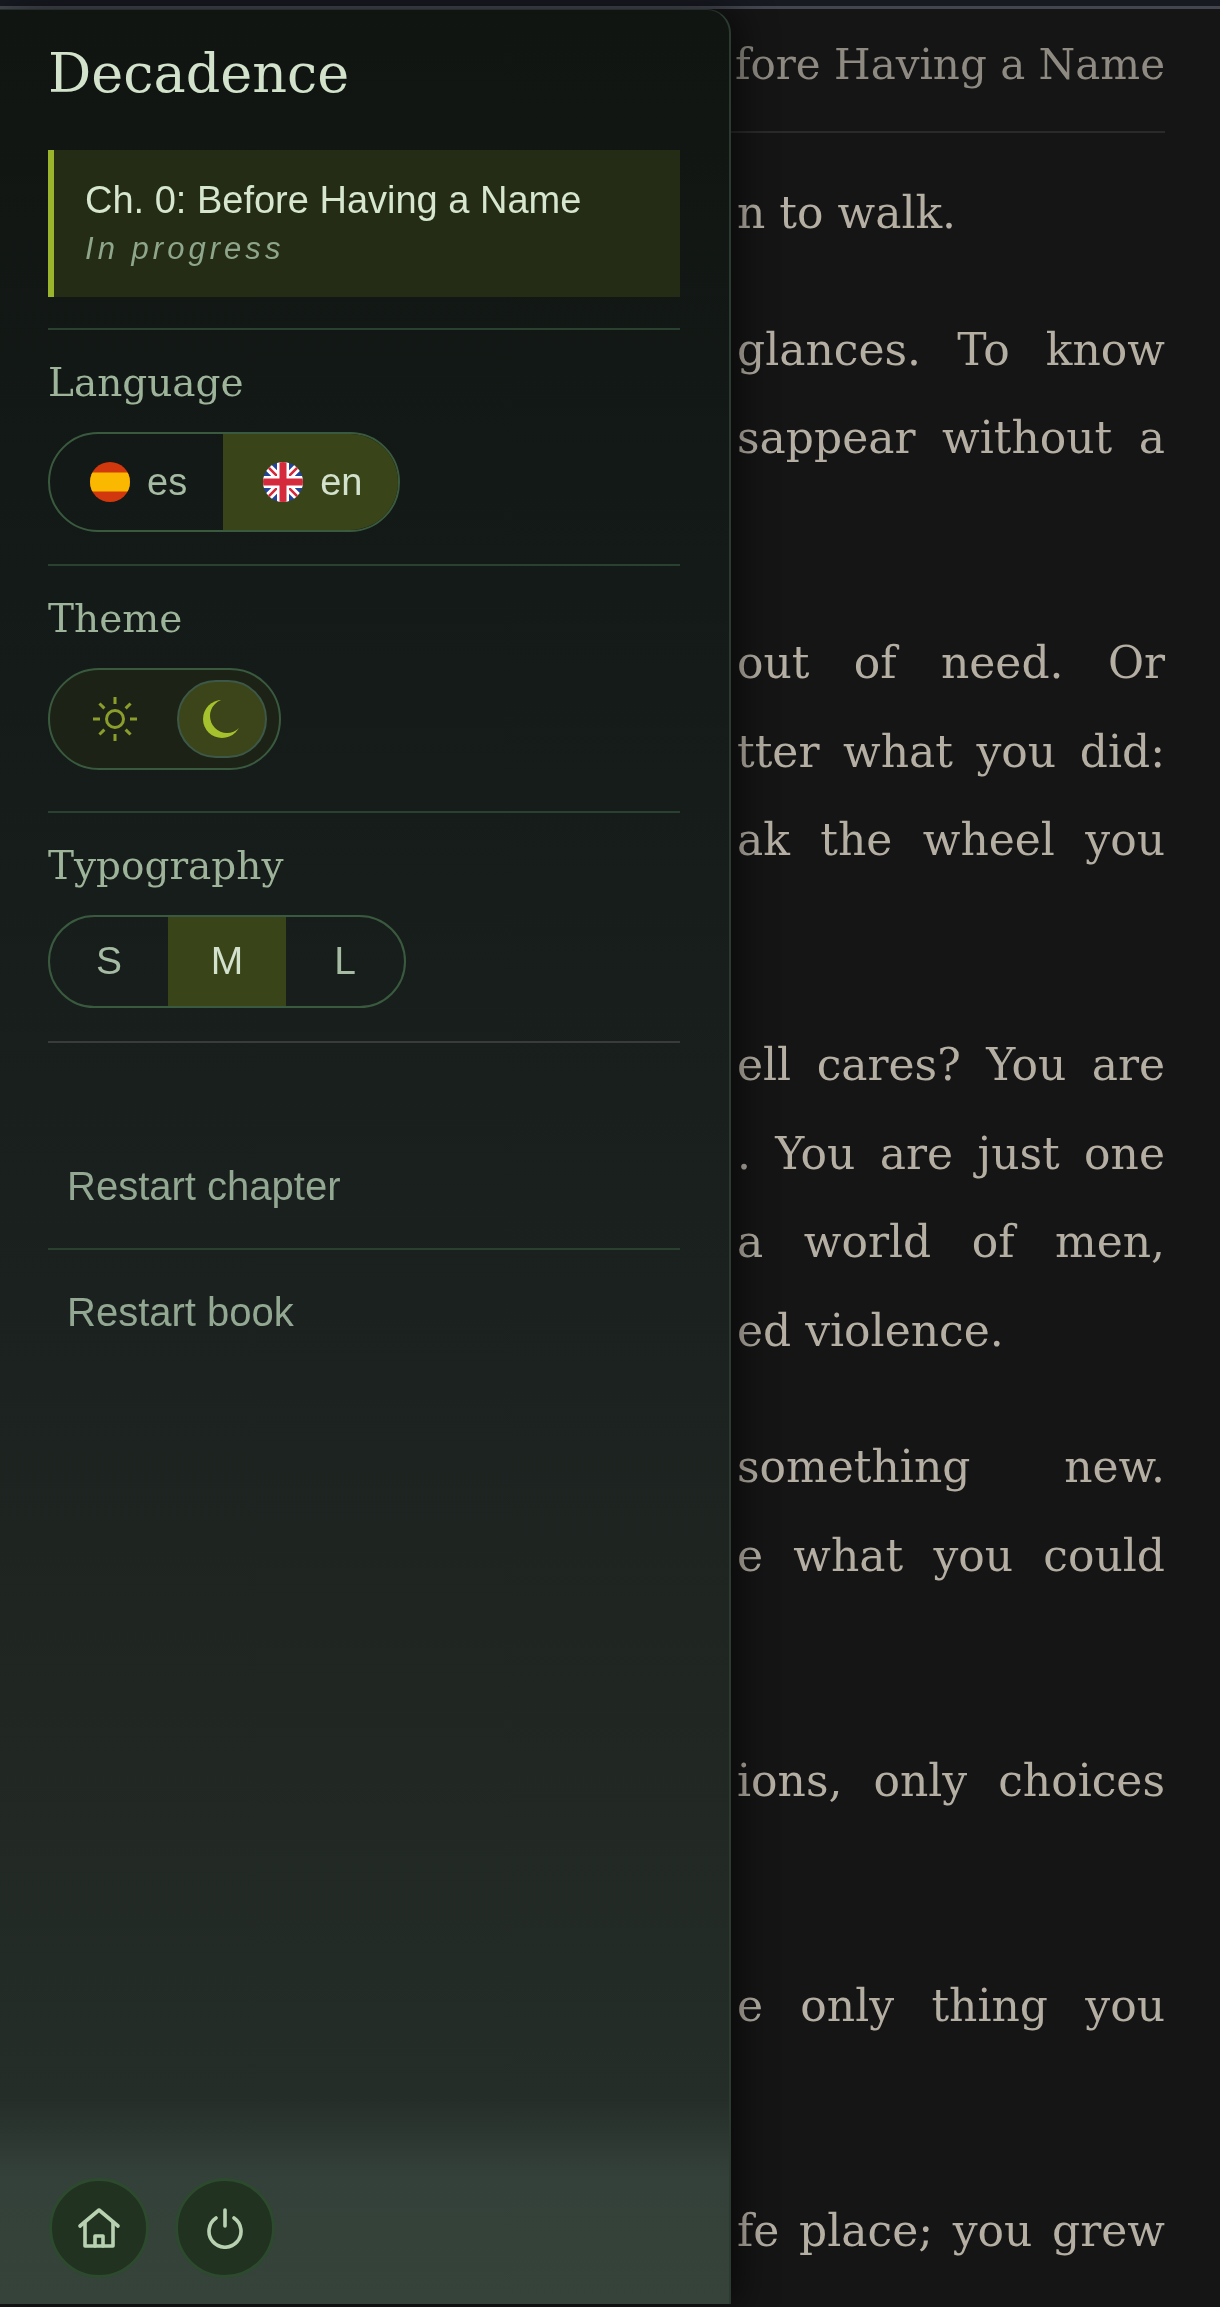 The height and width of the screenshot is (2307, 1220). I want to click on section-label: Language, so click(146, 383).